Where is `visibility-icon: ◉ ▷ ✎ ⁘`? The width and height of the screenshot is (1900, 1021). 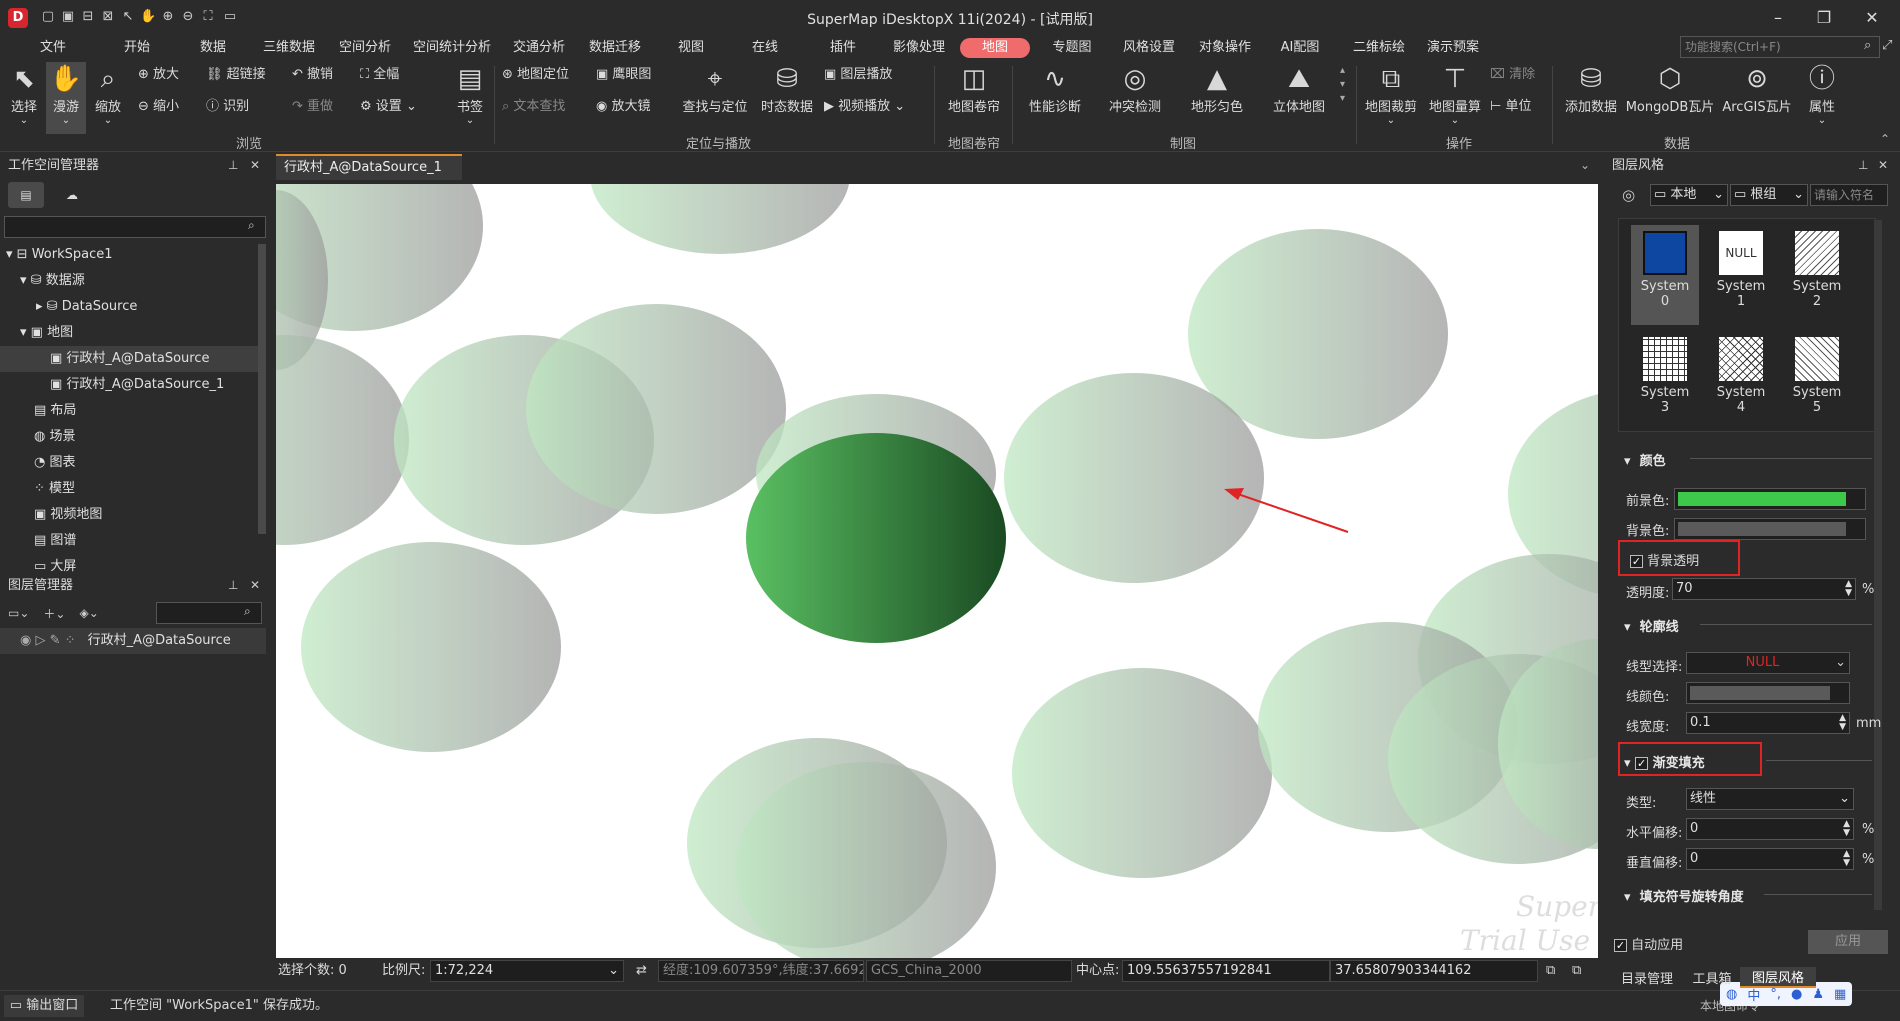
visibility-icon: ◉ ▷ ✎ ⁘ is located at coordinates (48, 640).